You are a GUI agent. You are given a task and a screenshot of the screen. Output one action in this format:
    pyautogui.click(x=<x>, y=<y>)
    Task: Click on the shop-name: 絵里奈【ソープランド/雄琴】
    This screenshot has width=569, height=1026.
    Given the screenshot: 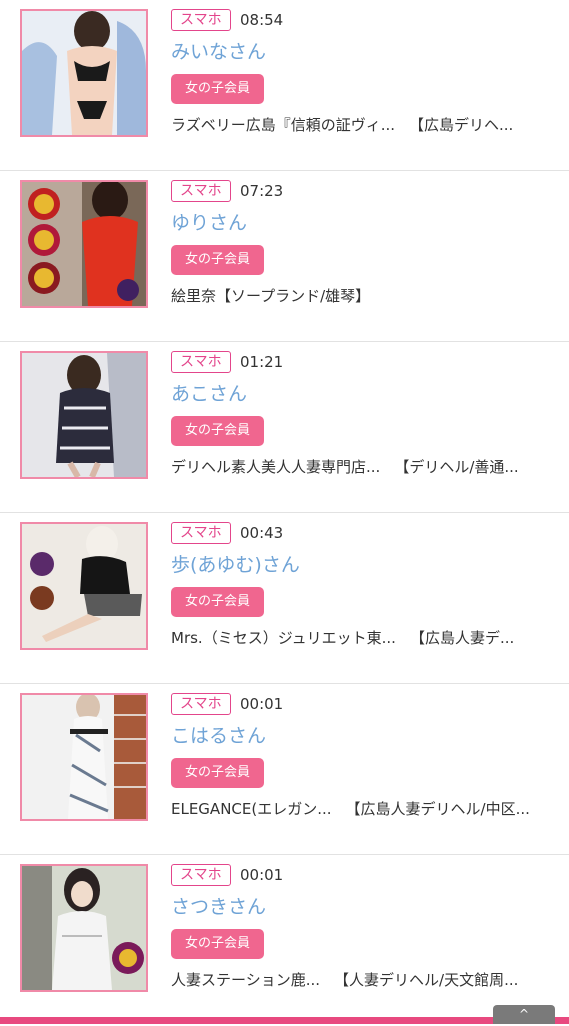 What is the action you would take?
    pyautogui.click(x=271, y=296)
    